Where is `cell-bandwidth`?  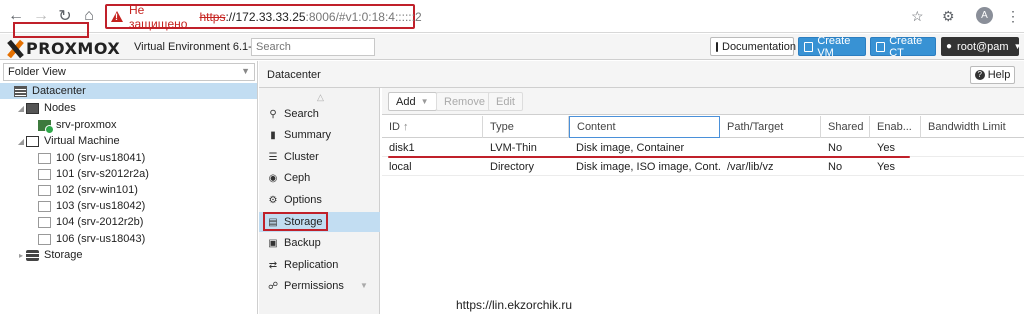 cell-bandwidth is located at coordinates (972, 147).